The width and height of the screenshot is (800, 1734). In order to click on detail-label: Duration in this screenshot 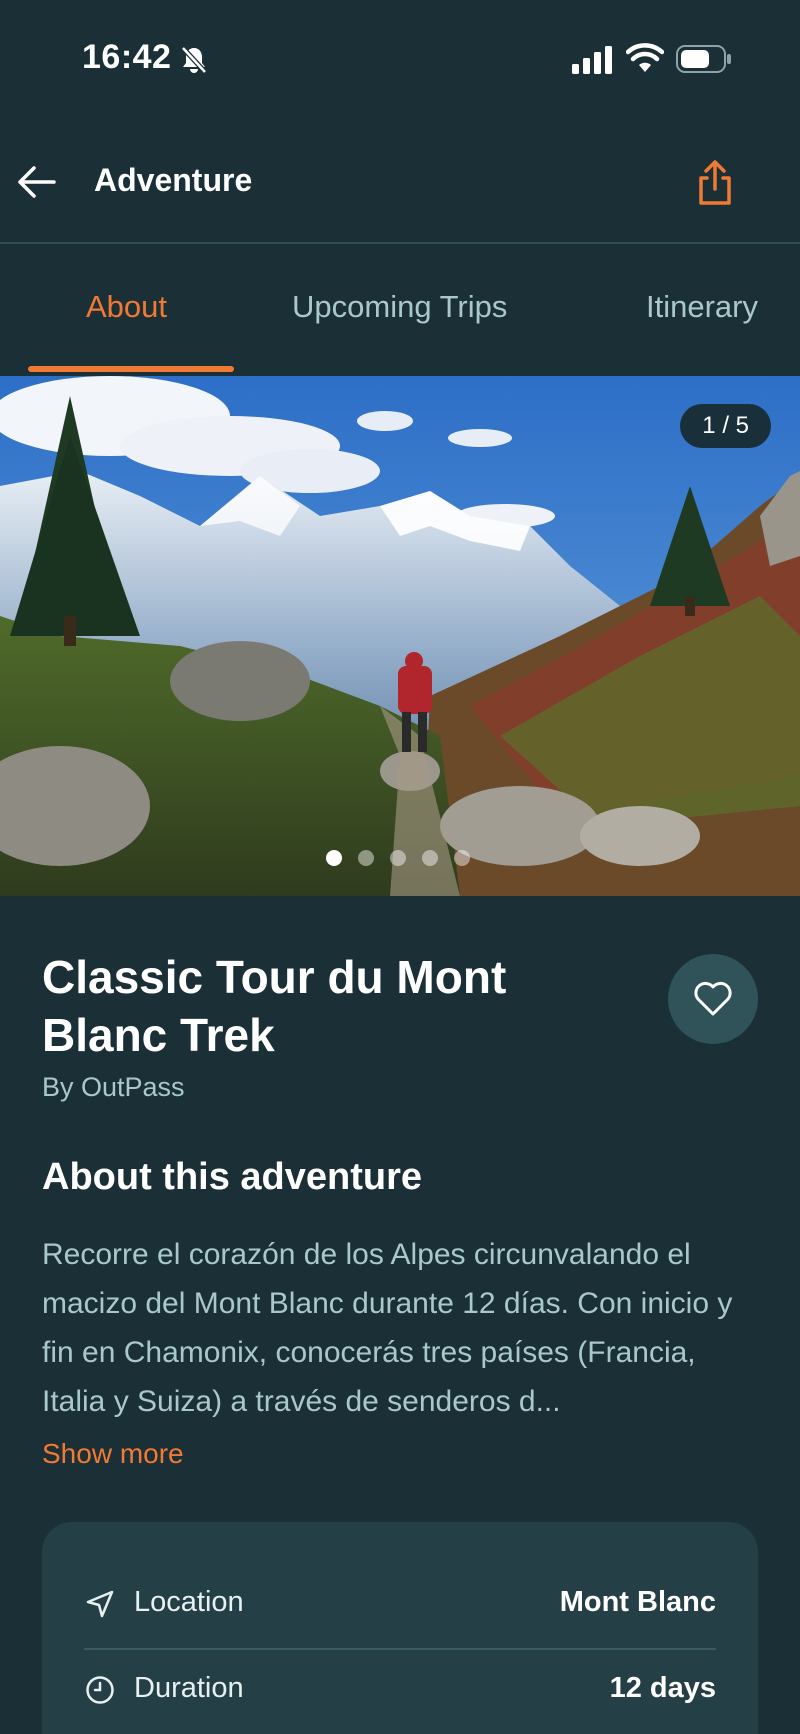, I will do `click(189, 1688)`.